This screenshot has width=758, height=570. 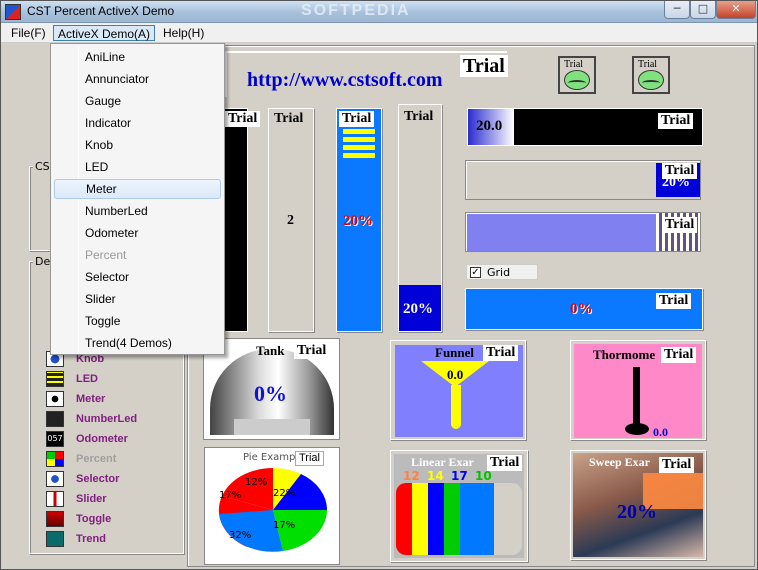 I want to click on demo-list-item-selector: Selector, so click(x=82, y=479).